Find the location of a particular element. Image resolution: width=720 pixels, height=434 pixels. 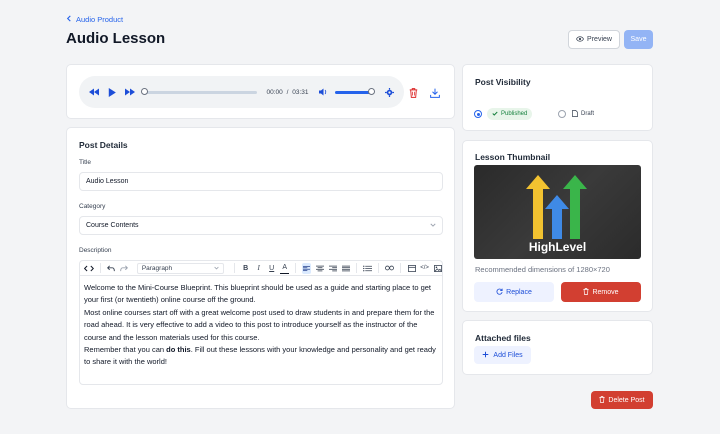

published-label: Published is located at coordinates (514, 114).